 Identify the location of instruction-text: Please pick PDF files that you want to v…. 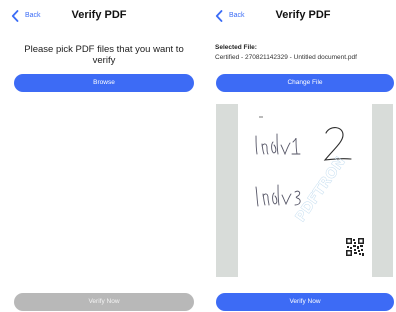
(104, 55).